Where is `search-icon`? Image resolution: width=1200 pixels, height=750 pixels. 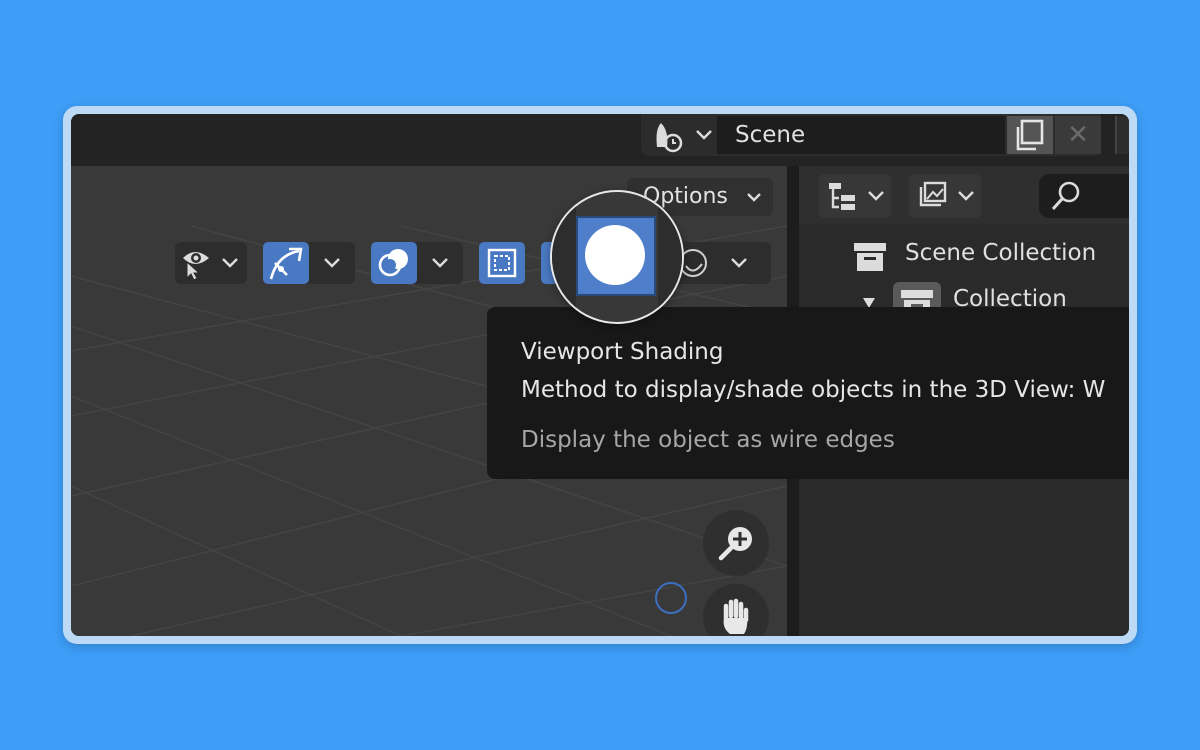 search-icon is located at coordinates (1065, 196).